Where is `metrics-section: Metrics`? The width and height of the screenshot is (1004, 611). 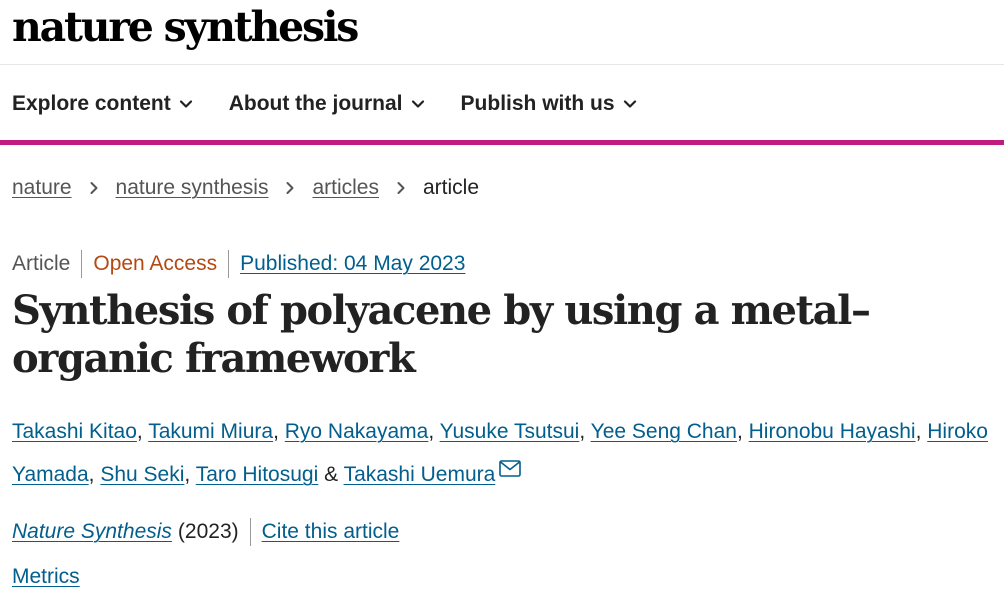 metrics-section: Metrics is located at coordinates (46, 577).